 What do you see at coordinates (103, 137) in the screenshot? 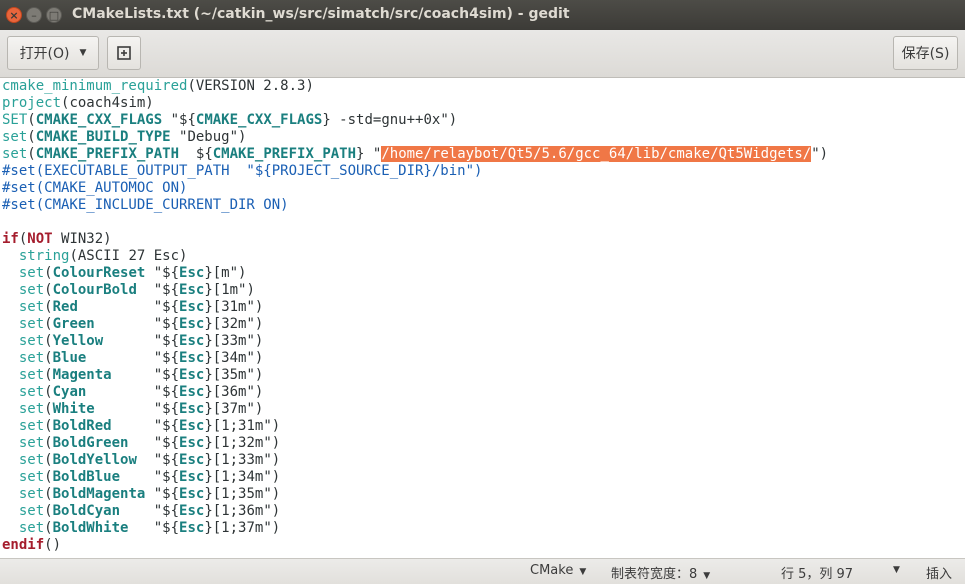
I see `code-token: CMAKE_BUILD_TYPE` at bounding box center [103, 137].